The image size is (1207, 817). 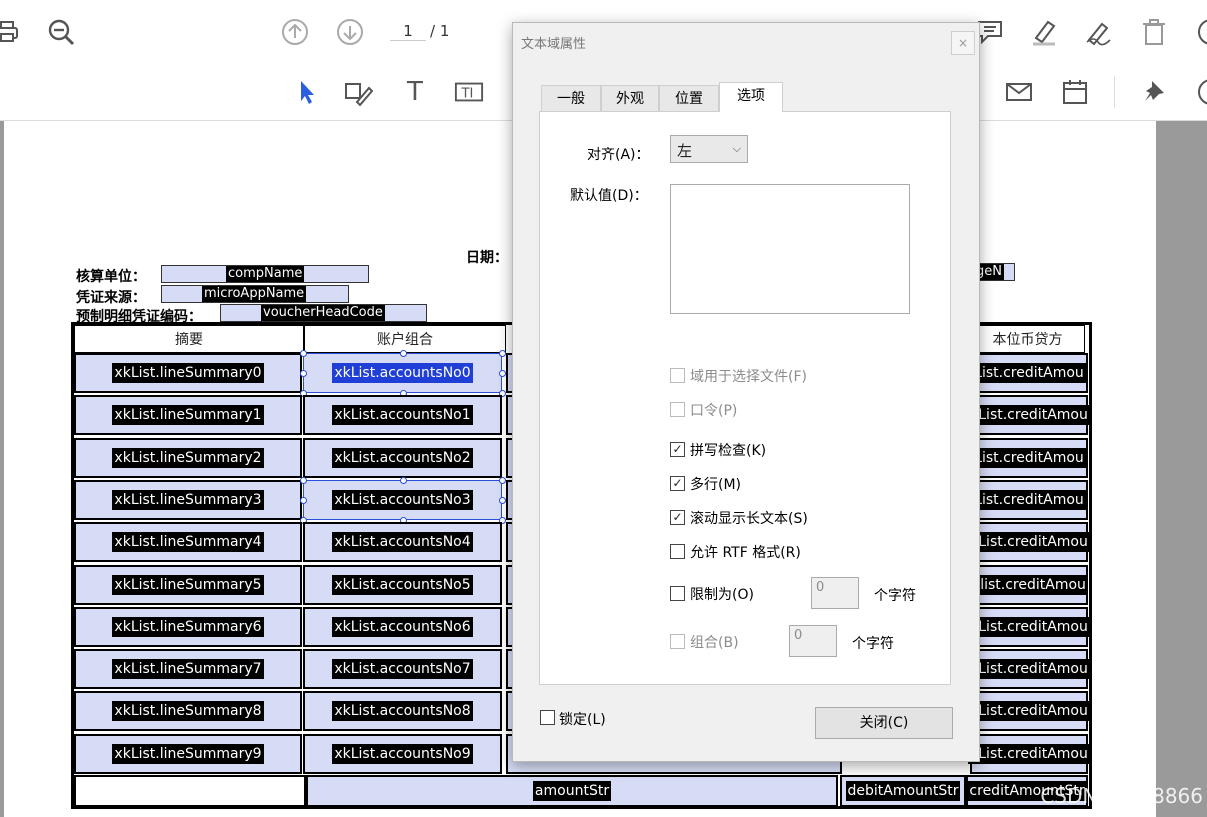 I want to click on summary-field-8: xkList.lineSummary8, so click(x=188, y=711).